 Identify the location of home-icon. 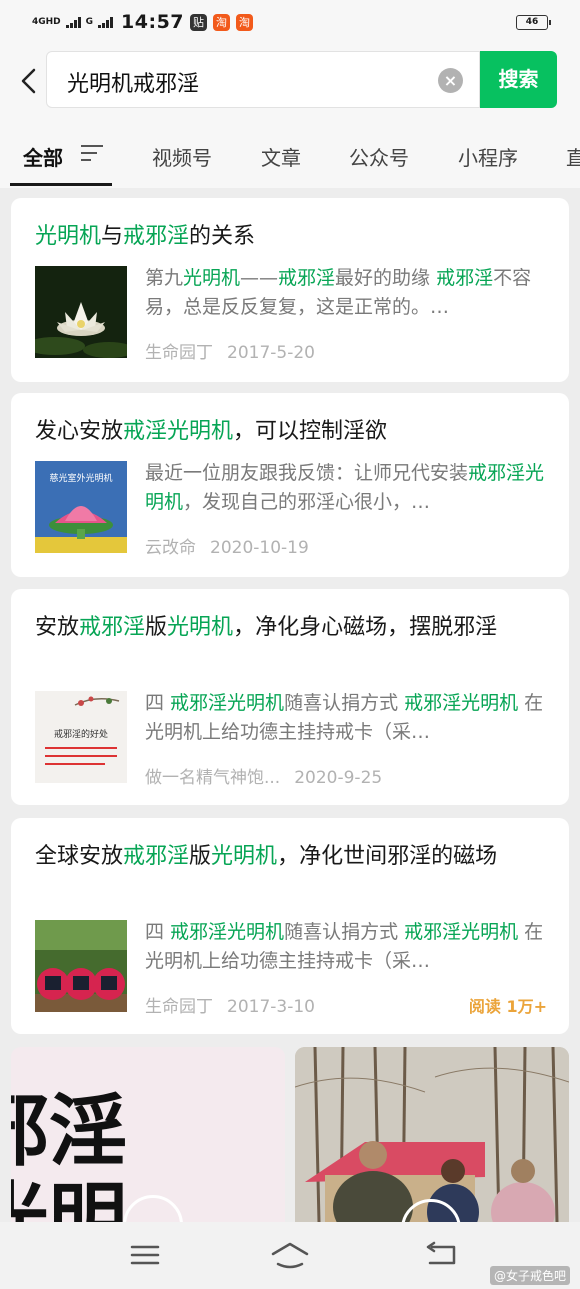
(290, 1255).